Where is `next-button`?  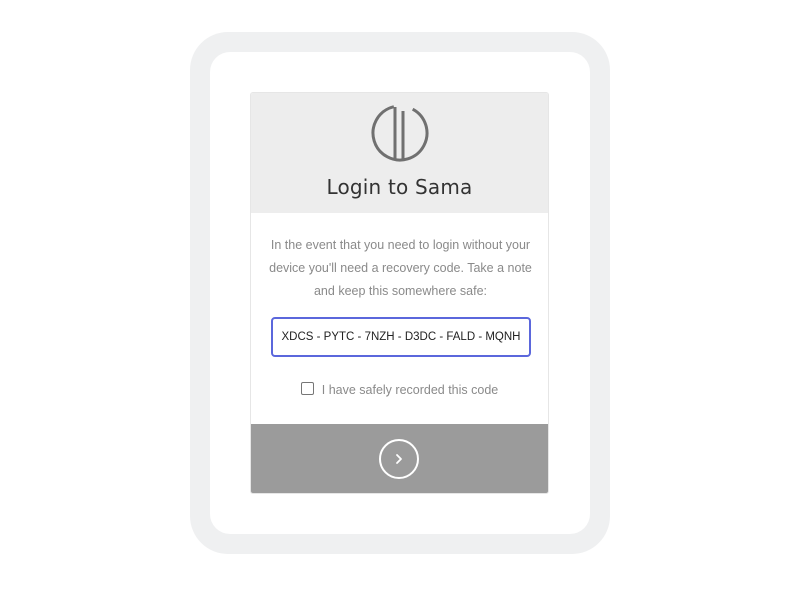
next-button is located at coordinates (399, 459).